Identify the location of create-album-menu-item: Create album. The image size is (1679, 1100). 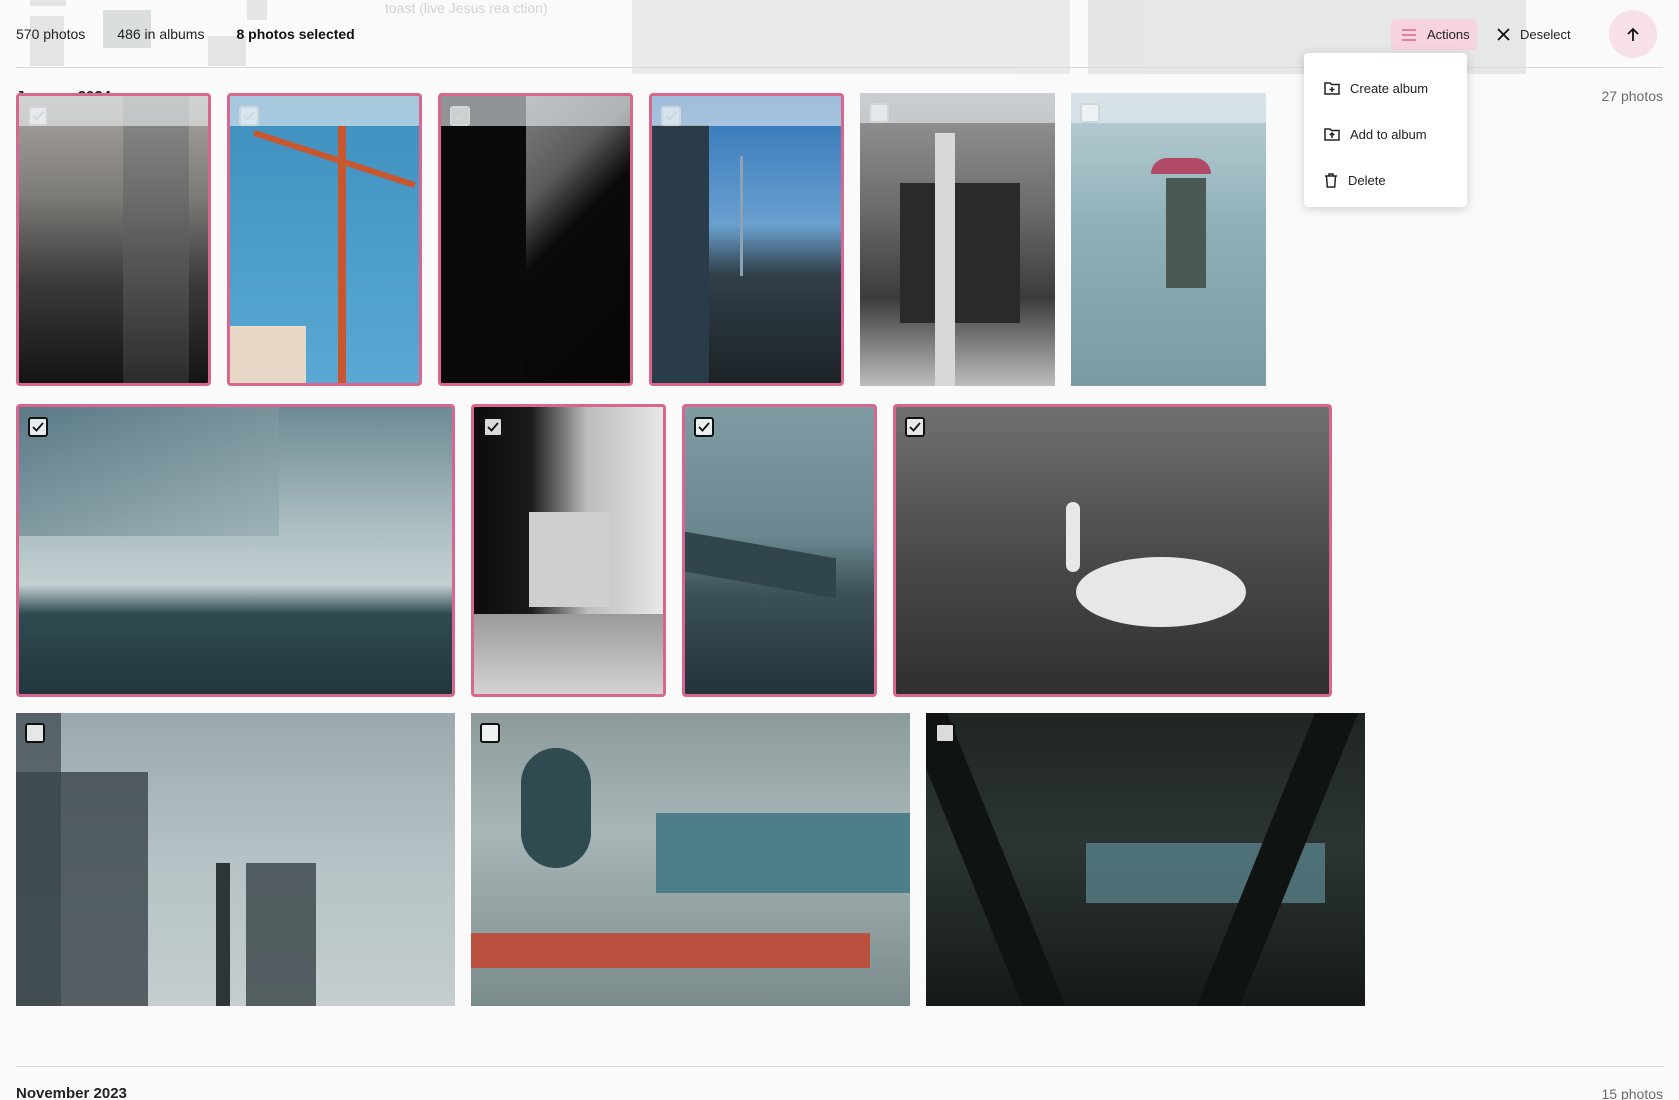
(1385, 88).